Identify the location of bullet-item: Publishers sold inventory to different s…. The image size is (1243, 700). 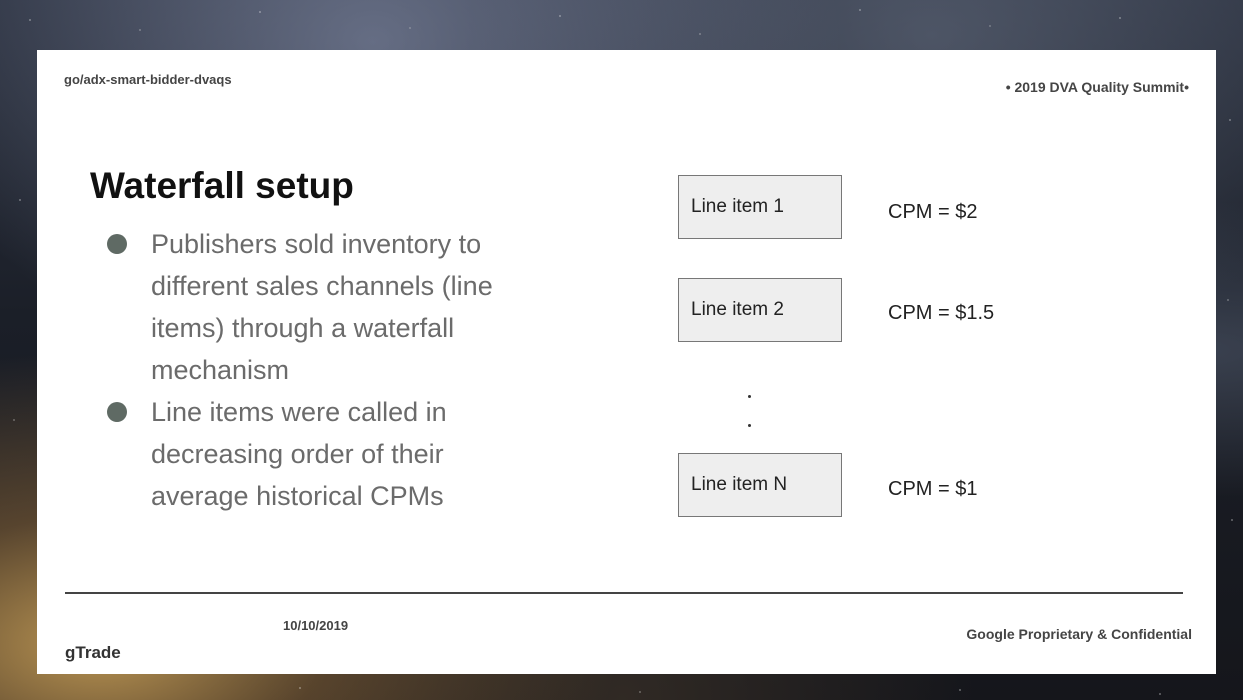
(327, 307).